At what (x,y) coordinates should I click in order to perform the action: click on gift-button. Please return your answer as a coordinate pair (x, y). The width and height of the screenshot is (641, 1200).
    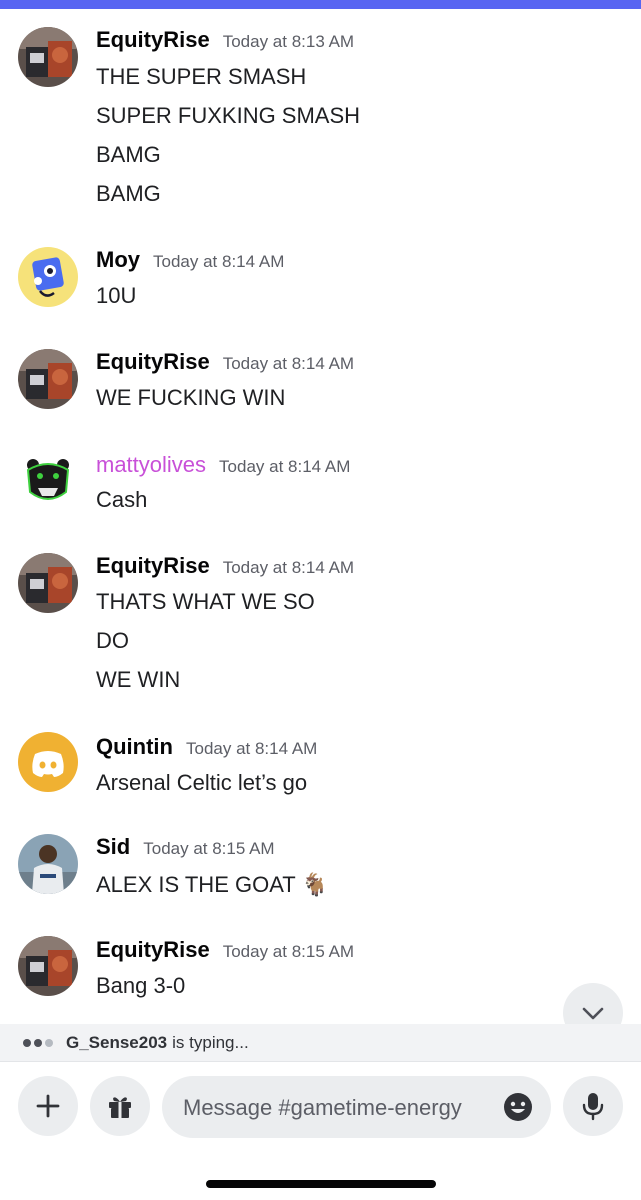
    Looking at the image, I should click on (120, 1106).